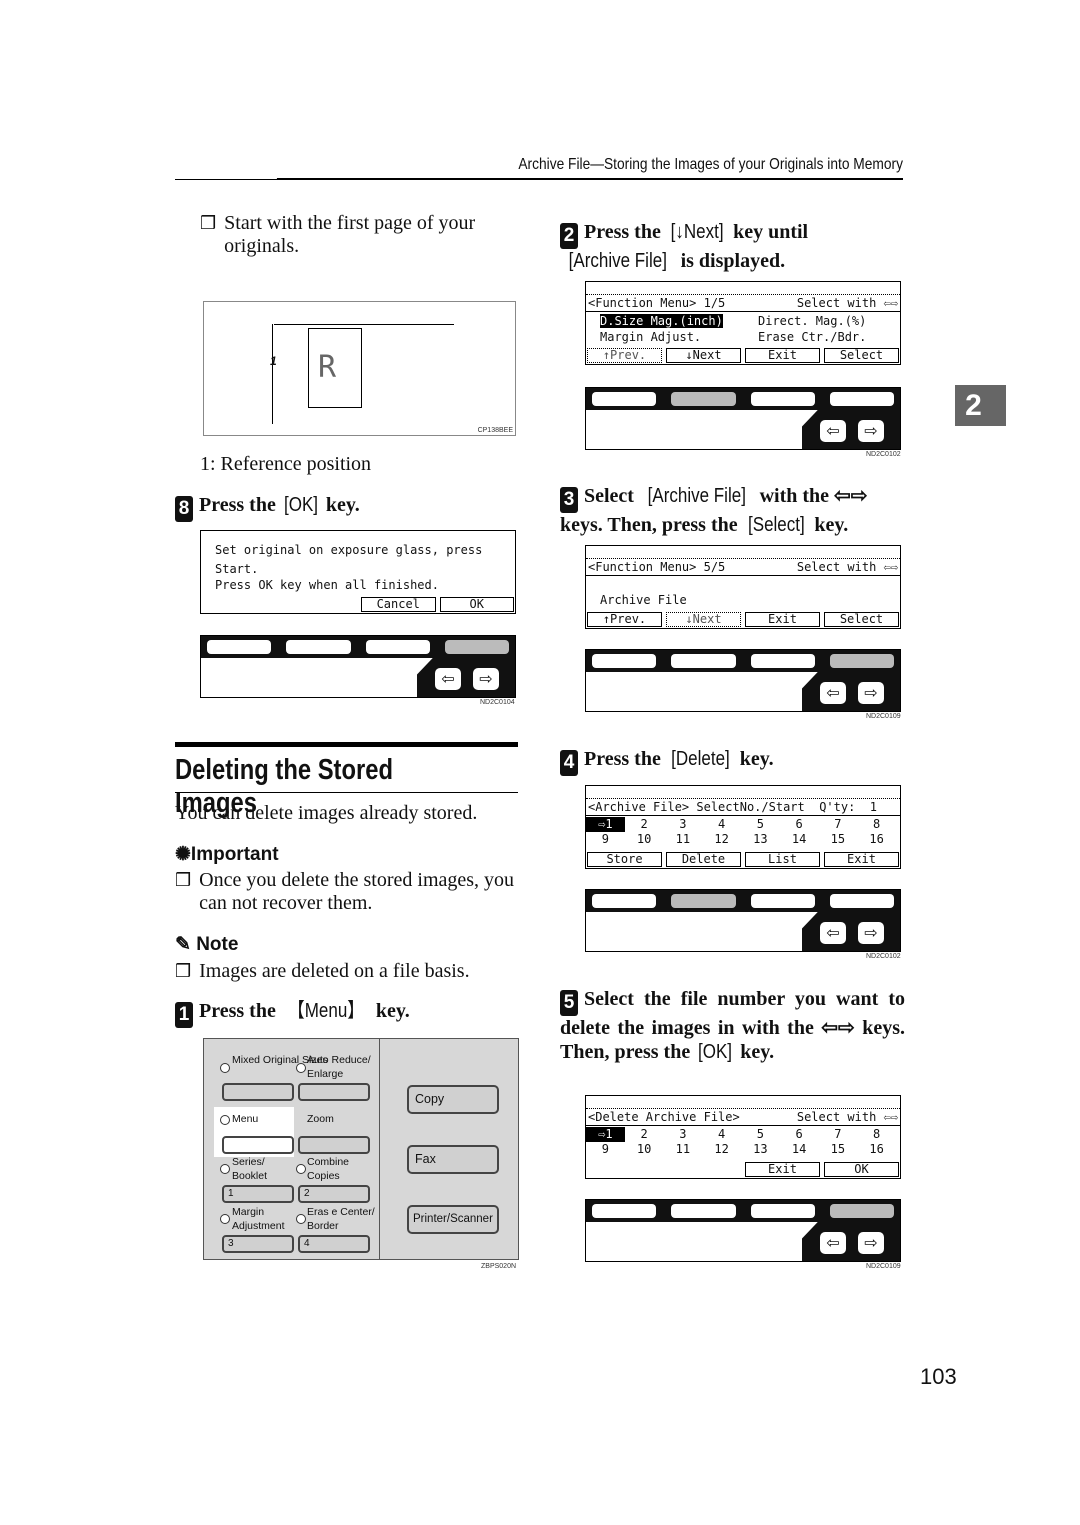  Describe the element at coordinates (292, 1013) in the screenshot. I see `step-1: 1 Press the 【Menu】 key.` at that location.